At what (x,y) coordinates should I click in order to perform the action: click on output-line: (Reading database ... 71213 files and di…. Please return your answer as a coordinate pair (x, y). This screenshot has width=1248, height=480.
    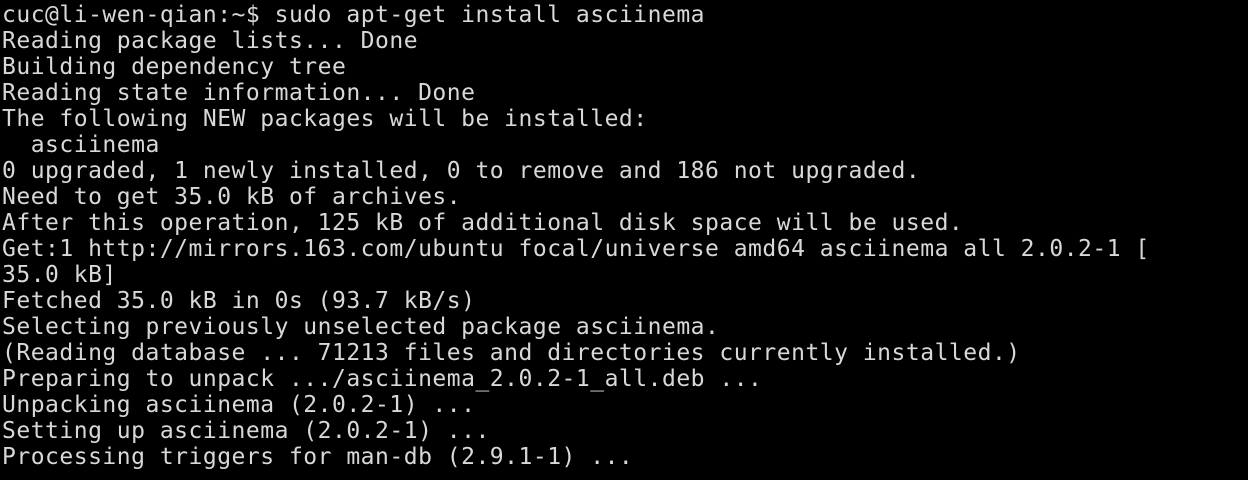
    Looking at the image, I should click on (511, 353).